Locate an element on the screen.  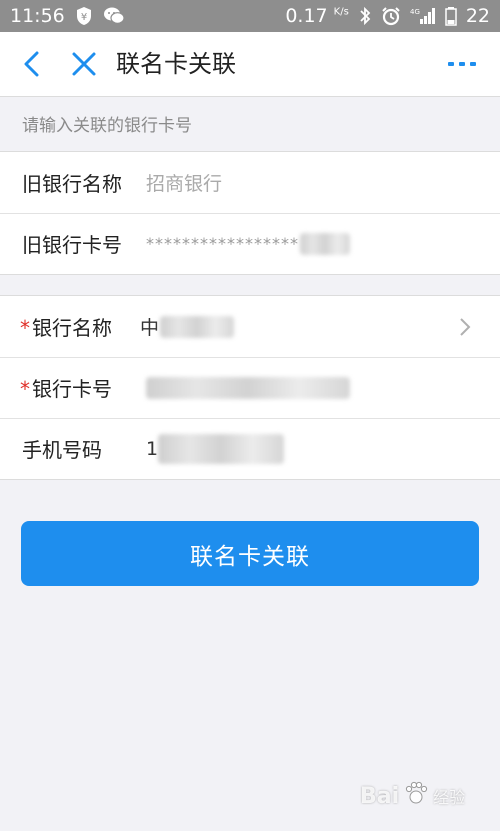
old-card-no-value: ***************** is located at coordinates (222, 243).